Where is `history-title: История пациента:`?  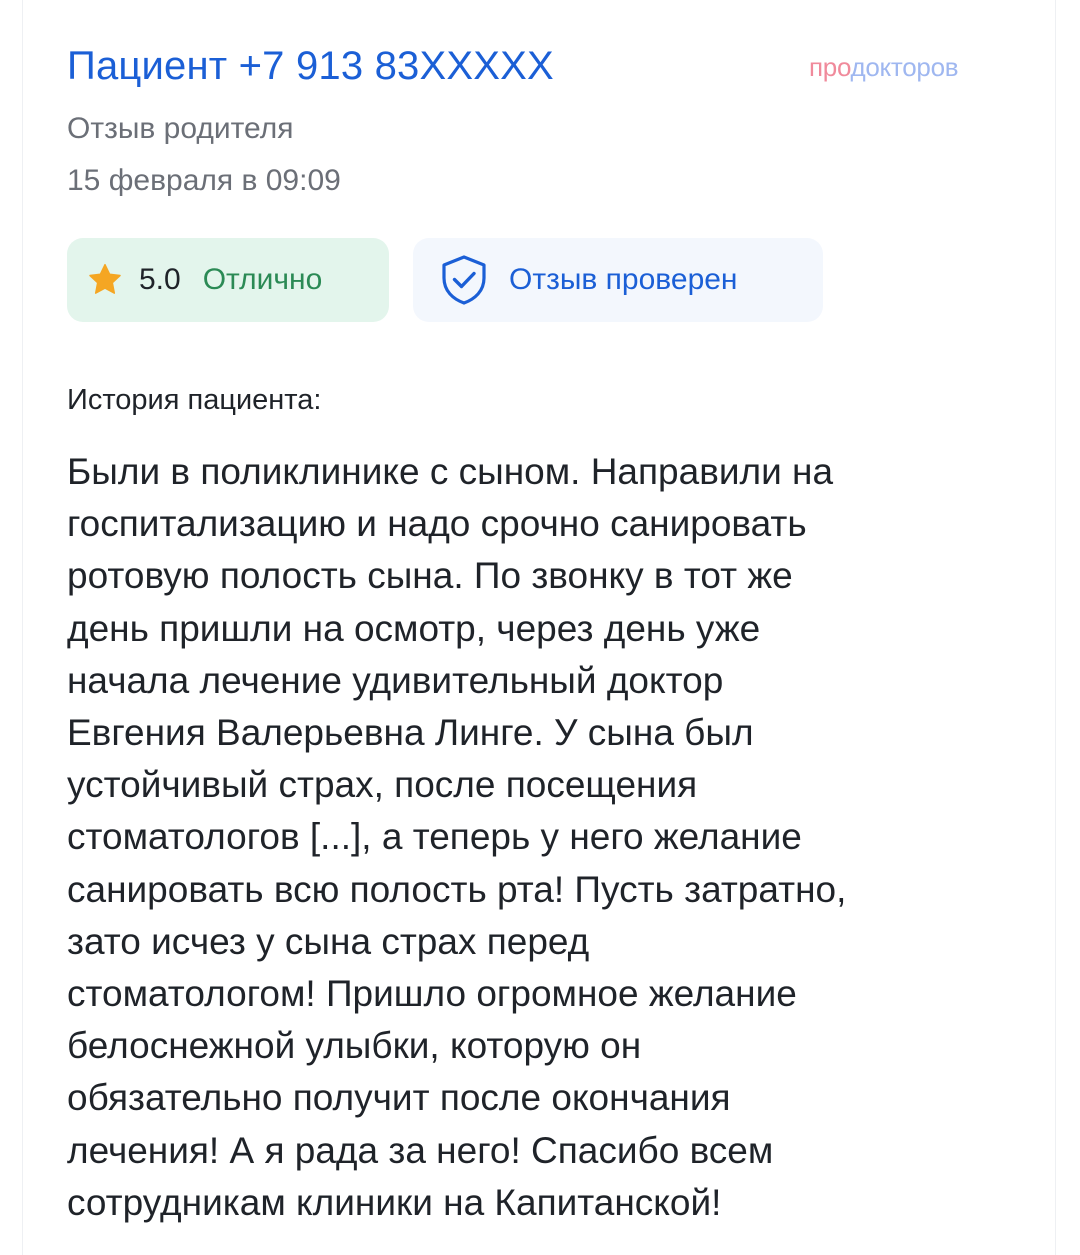 history-title: История пациента: is located at coordinates (194, 400).